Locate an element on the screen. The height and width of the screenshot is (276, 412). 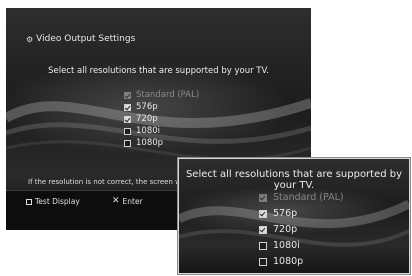
enter-button: ✕ Enter is located at coordinates (127, 201).